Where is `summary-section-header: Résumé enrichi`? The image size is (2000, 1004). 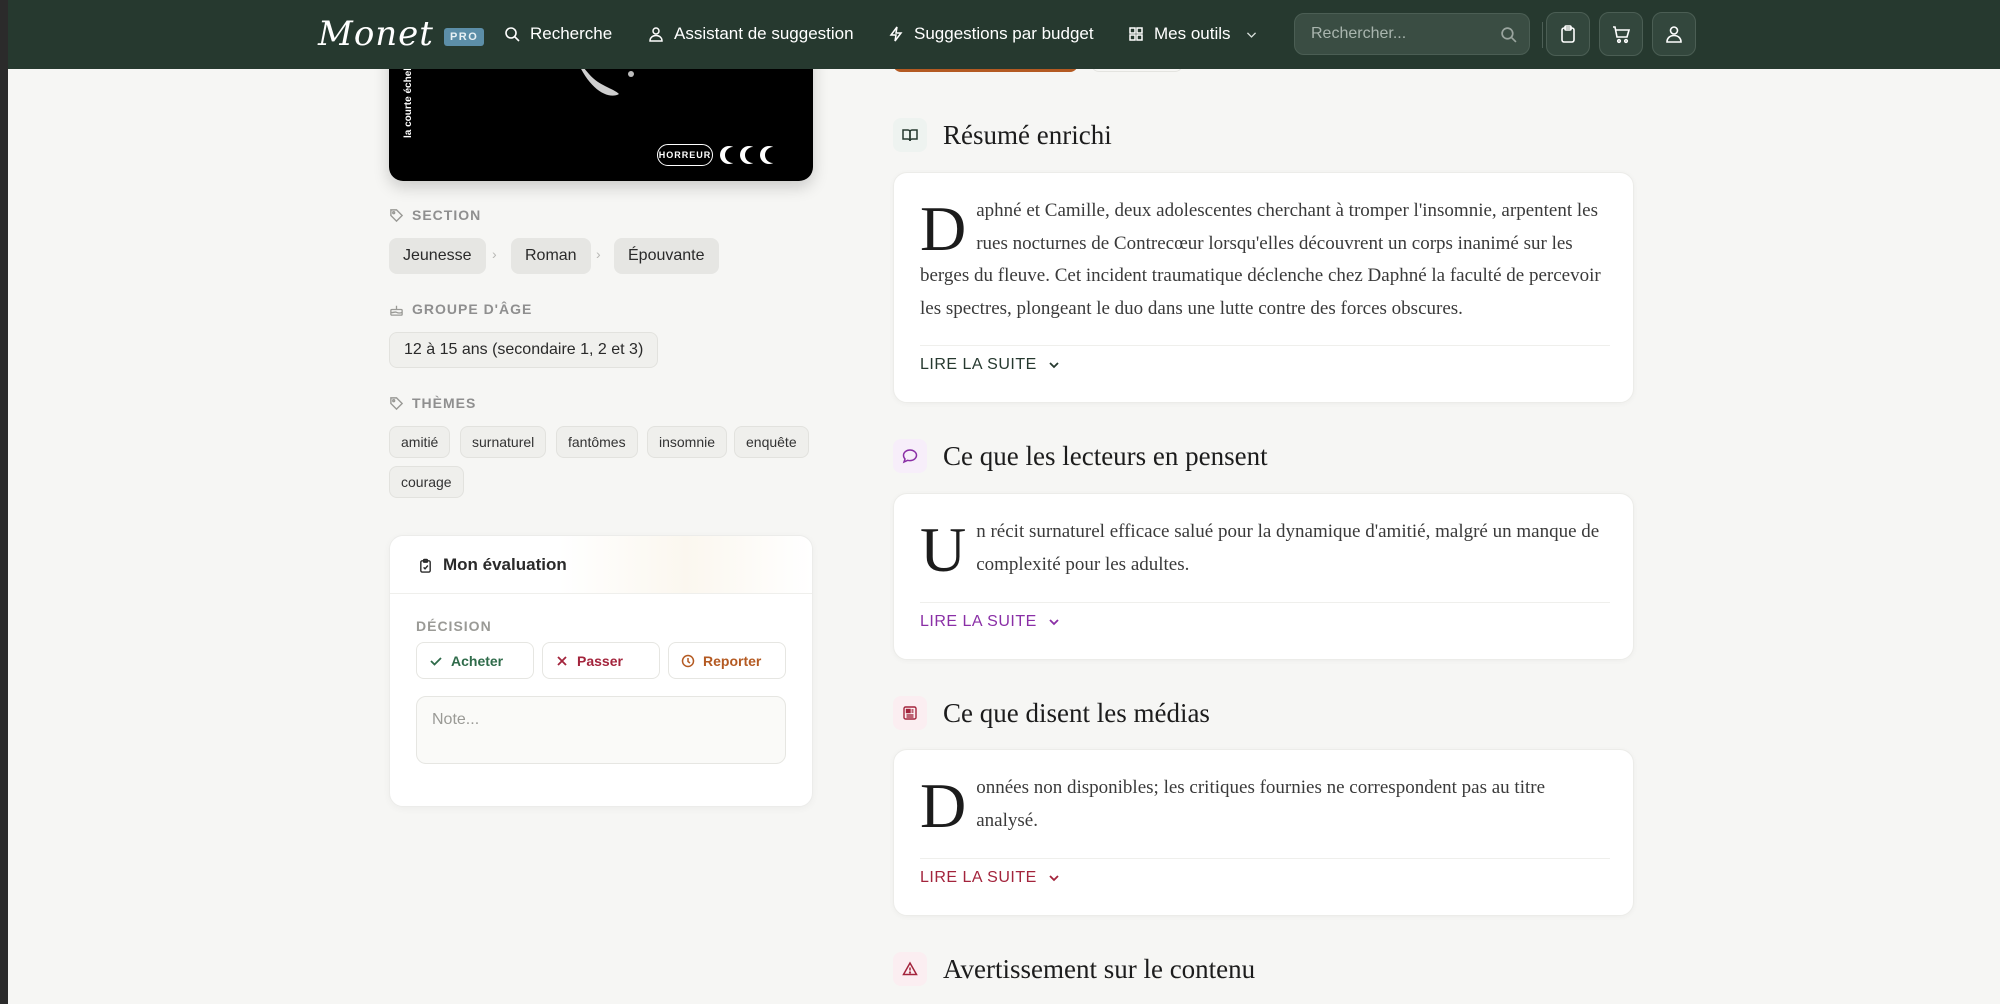 summary-section-header: Résumé enrichi is located at coordinates (1002, 135).